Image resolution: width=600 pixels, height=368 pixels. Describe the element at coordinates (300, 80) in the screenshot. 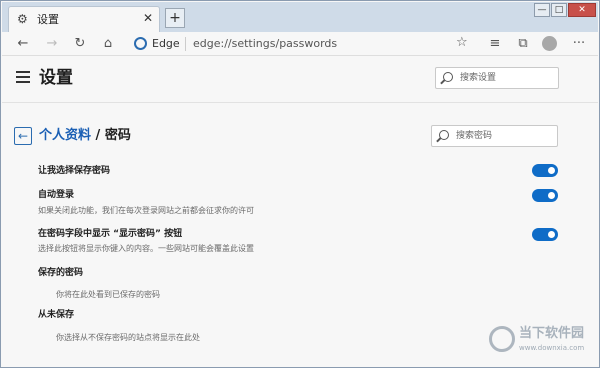

I see `settings-header: 设置` at that location.